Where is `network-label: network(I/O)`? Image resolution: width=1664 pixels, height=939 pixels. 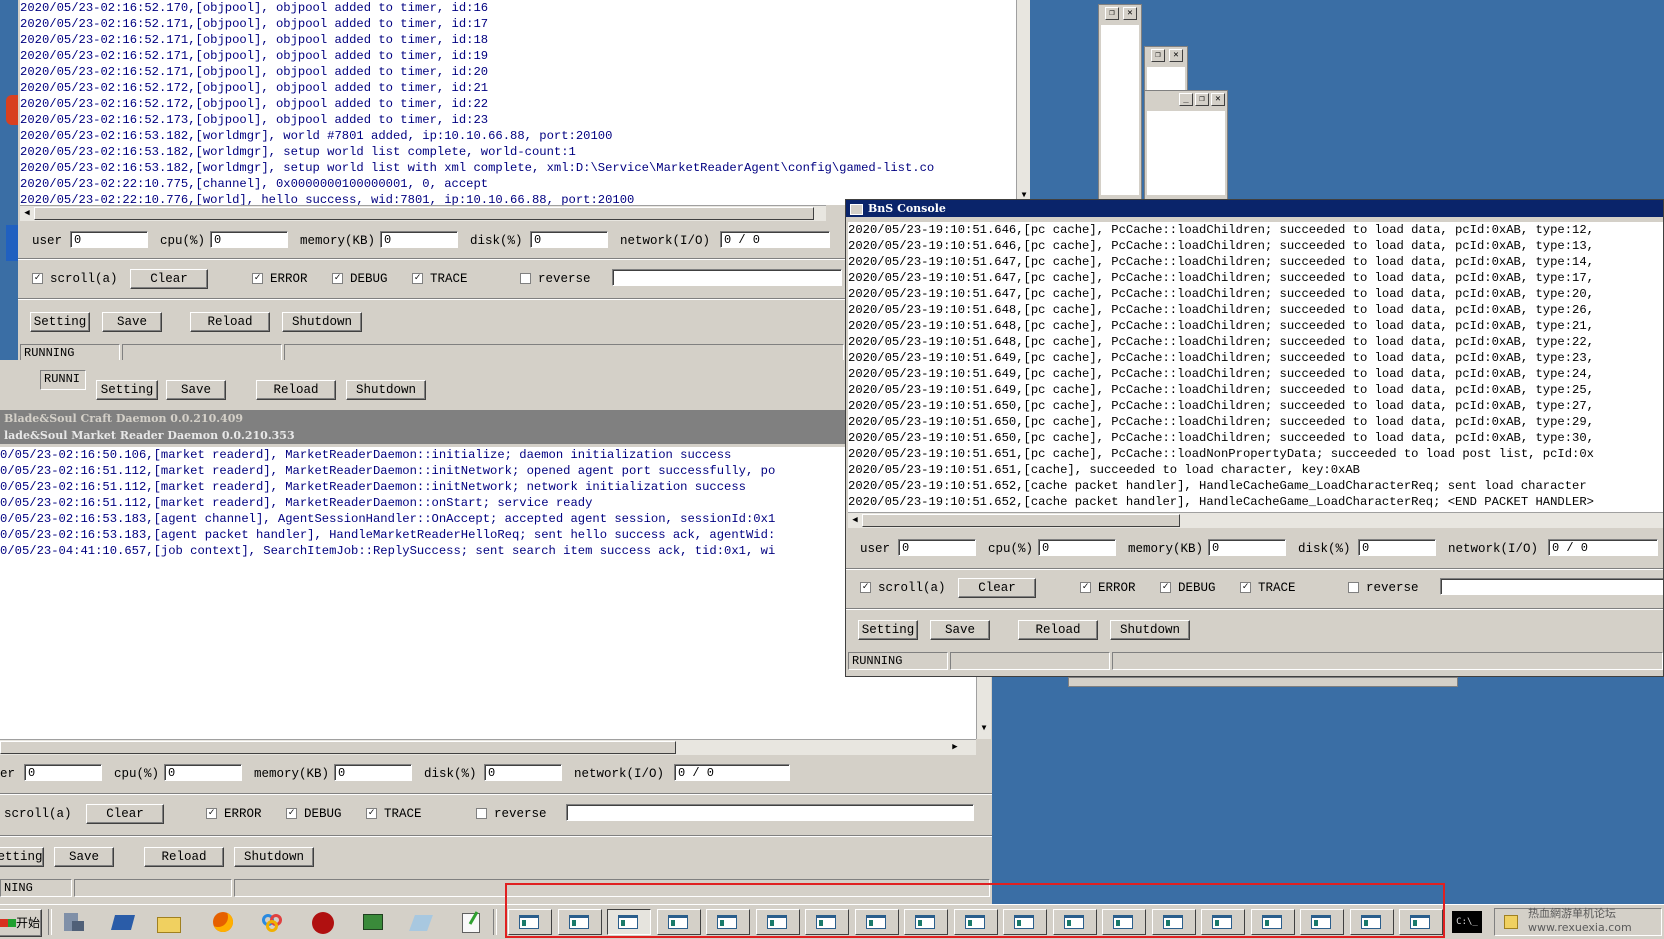
network-label: network(I/O) is located at coordinates (619, 774).